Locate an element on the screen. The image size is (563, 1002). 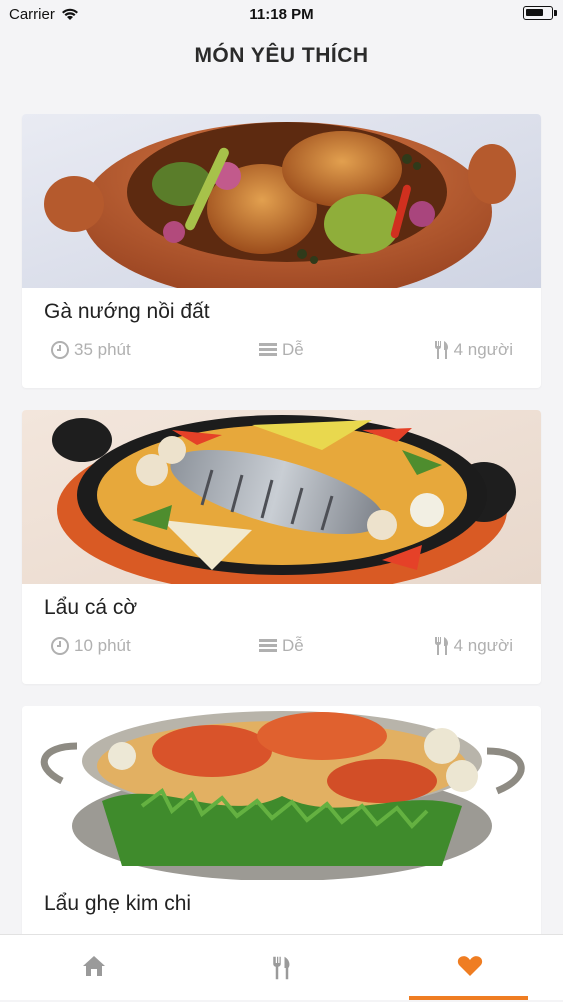
recipe-meta: 35 phút Dễ 4 người is located at coordinates (281, 352).